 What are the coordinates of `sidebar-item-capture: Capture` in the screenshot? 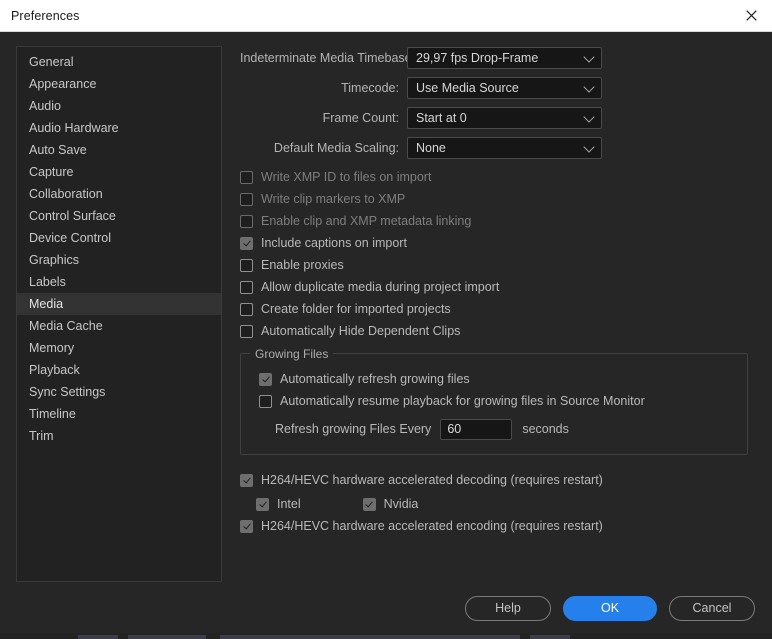 It's located at (119, 172).